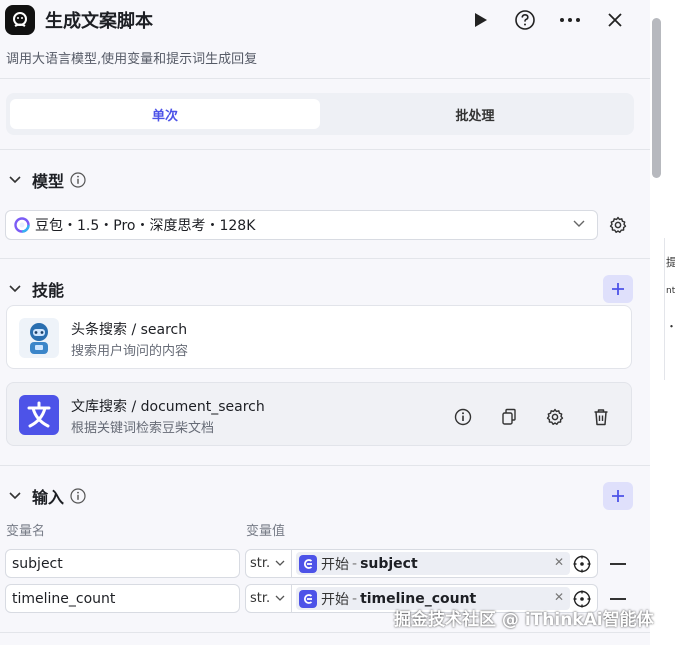 The image size is (675, 645). I want to click on skill-delete-button, so click(601, 417).